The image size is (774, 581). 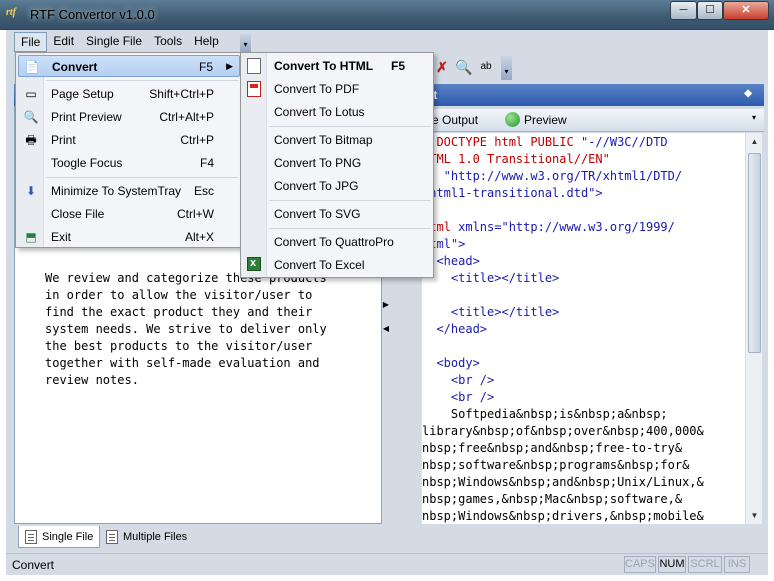 What do you see at coordinates (319, 112) in the screenshot?
I see `menu-item-label: Convert To Lotus` at bounding box center [319, 112].